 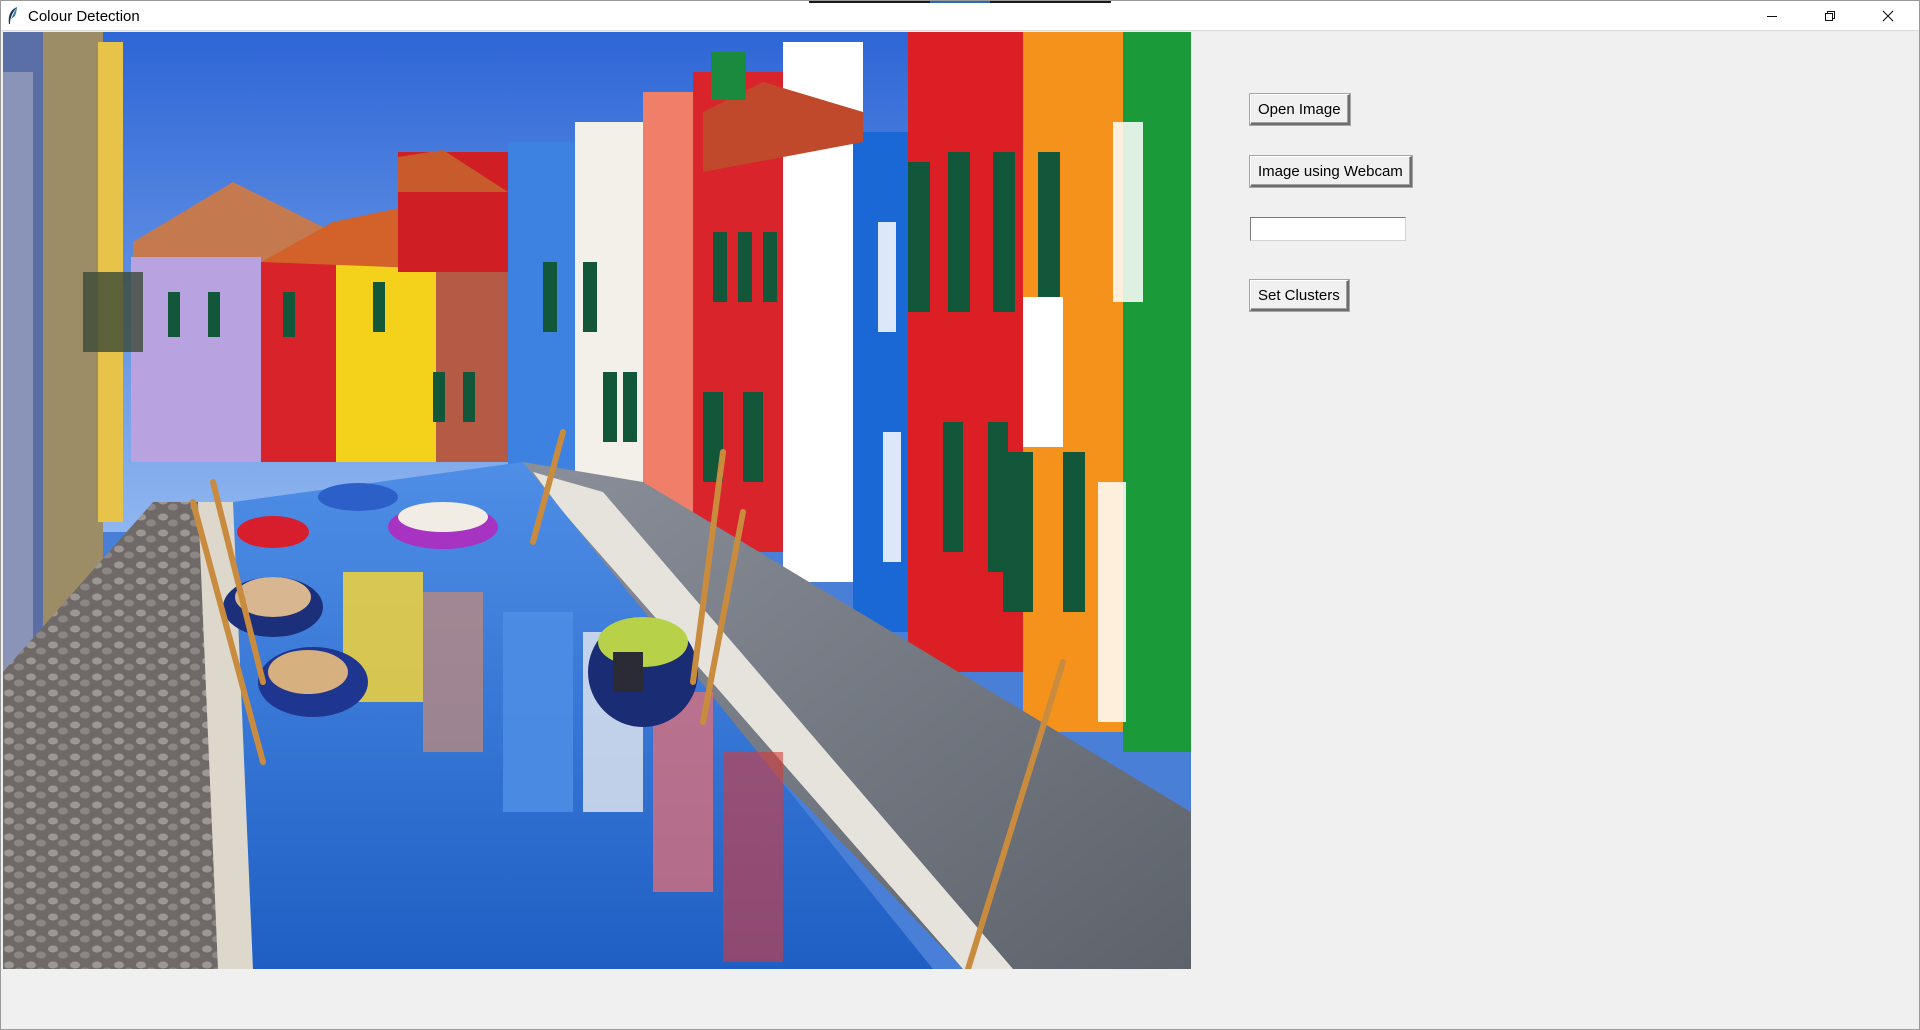 I want to click on restore-button, so click(x=1830, y=16).